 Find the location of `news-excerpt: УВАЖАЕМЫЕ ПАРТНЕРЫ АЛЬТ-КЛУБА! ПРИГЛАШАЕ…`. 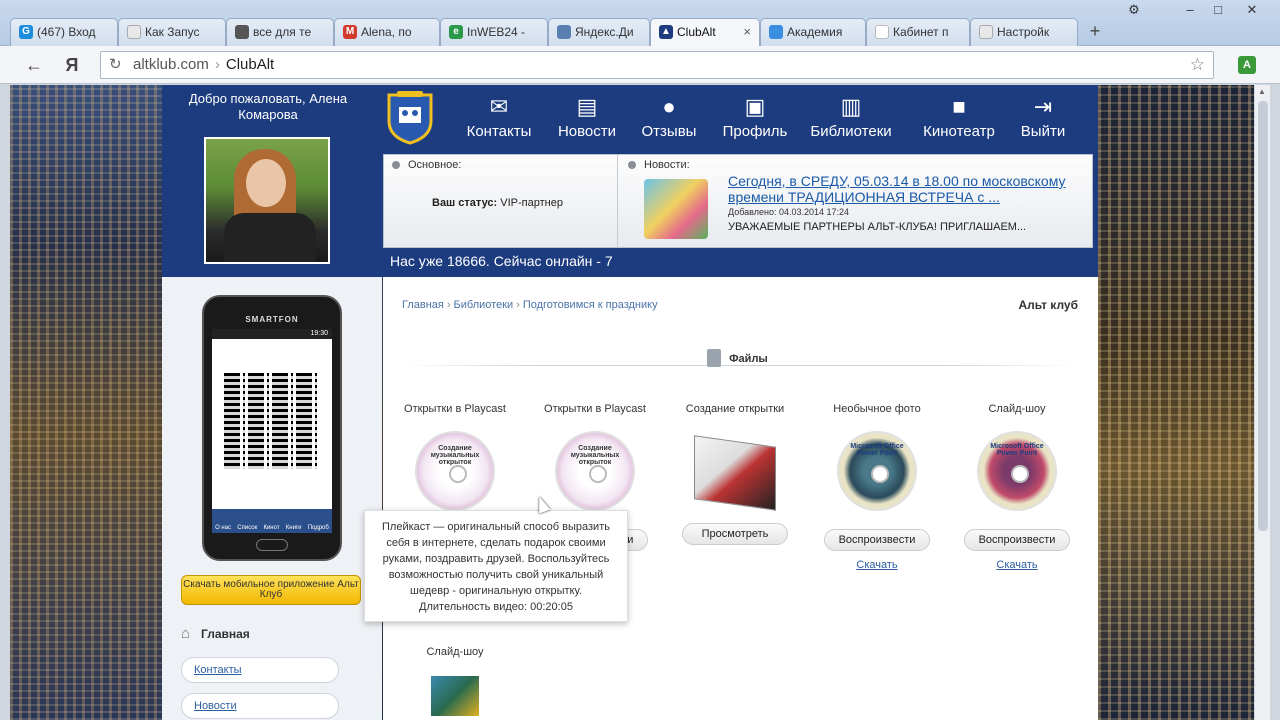

news-excerpt: УВАЖАЕМЫЕ ПАРТНЕРЫ АЛЬТ-КЛУБА! ПРИГЛАШАЕ… is located at coordinates (877, 227).